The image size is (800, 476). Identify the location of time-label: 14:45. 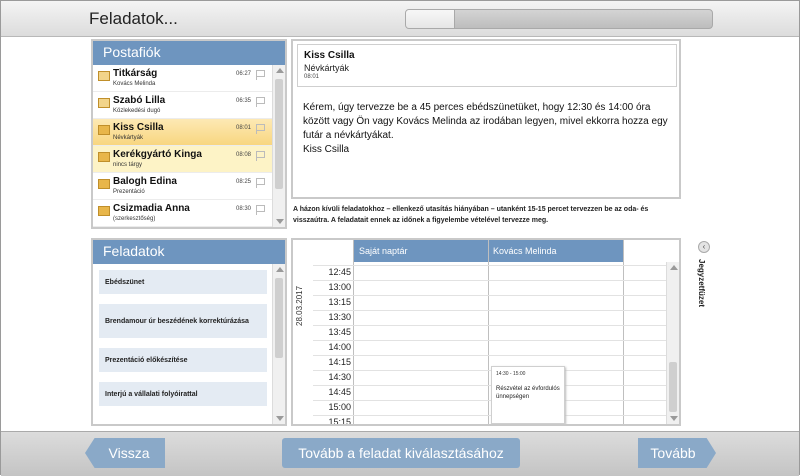
(339, 392).